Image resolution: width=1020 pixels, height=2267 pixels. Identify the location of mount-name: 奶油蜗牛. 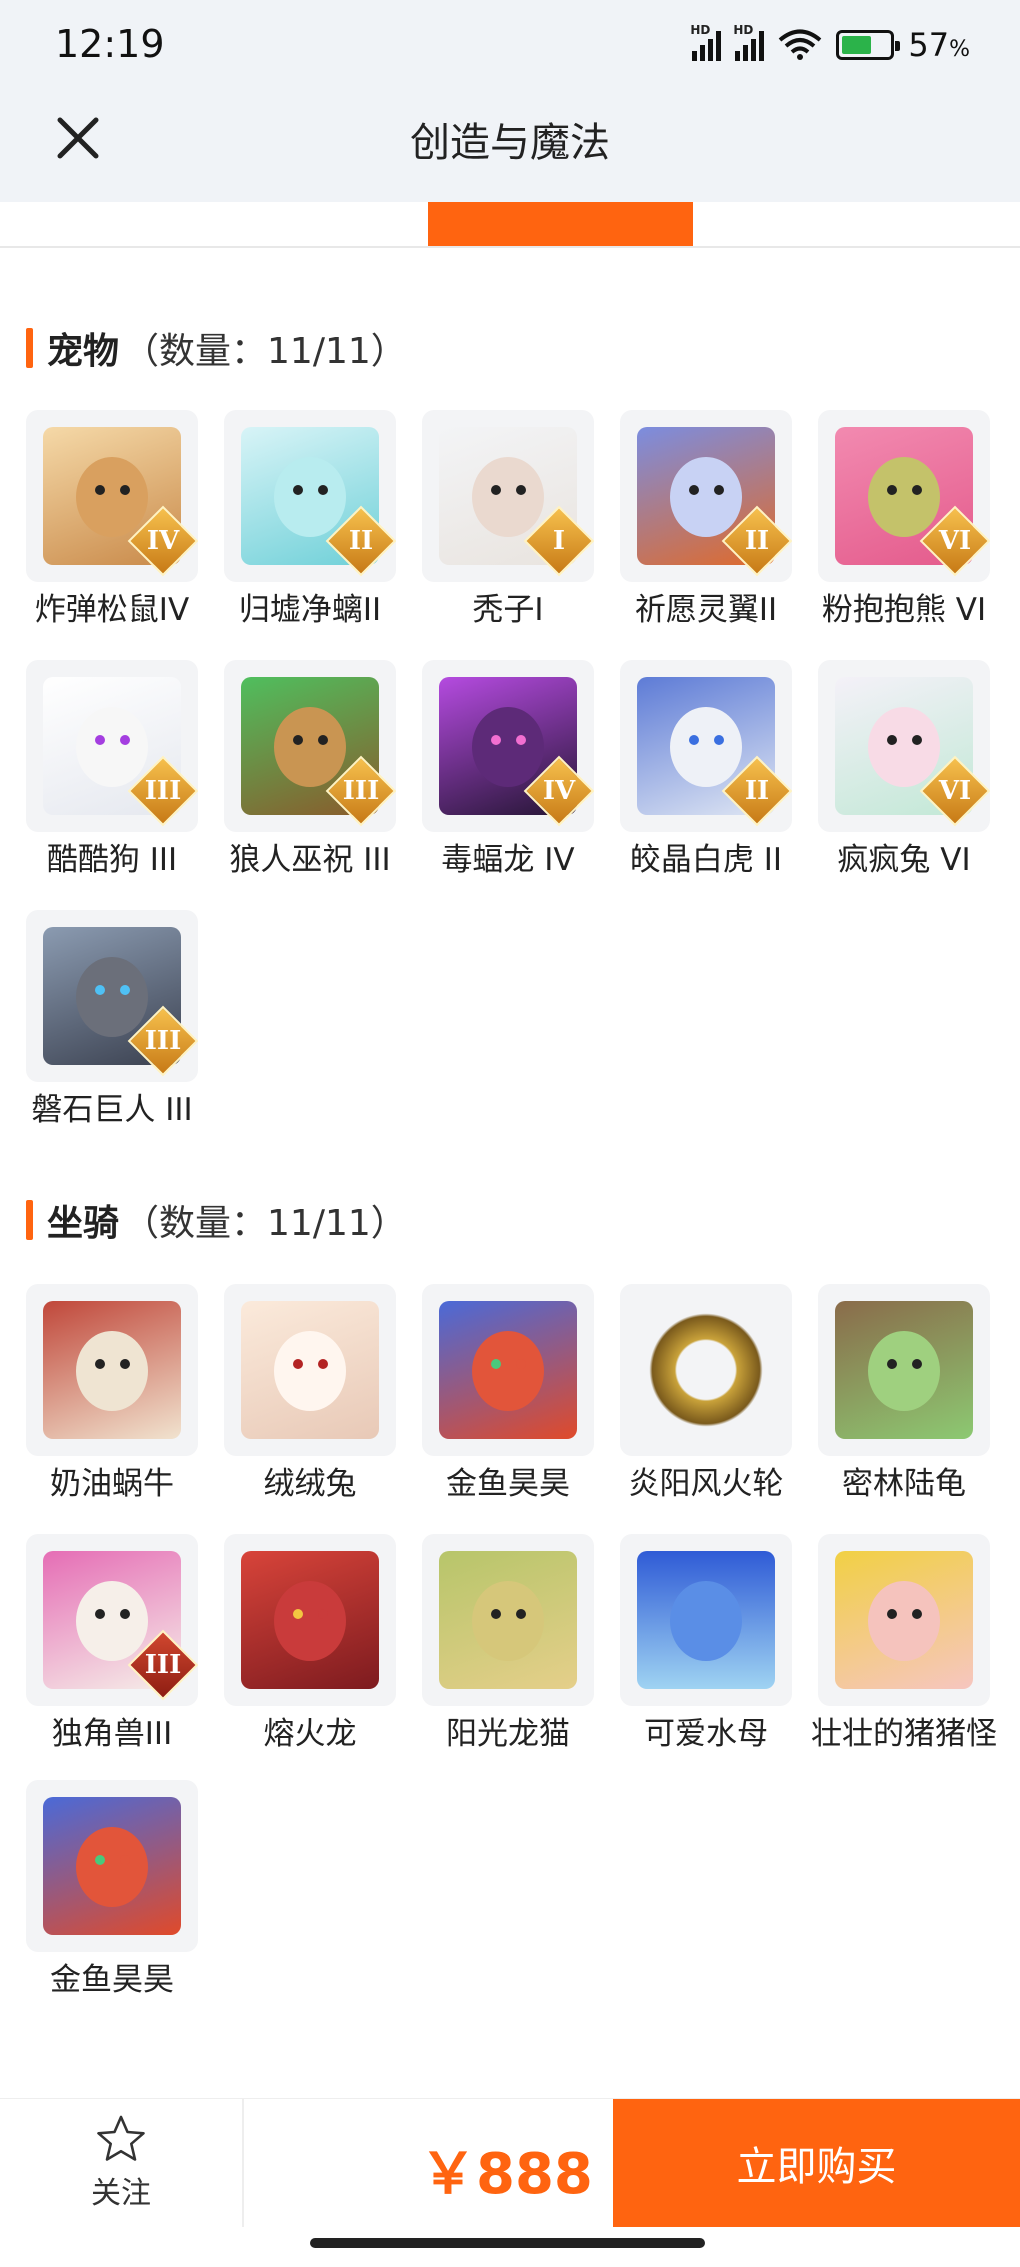
(112, 1484).